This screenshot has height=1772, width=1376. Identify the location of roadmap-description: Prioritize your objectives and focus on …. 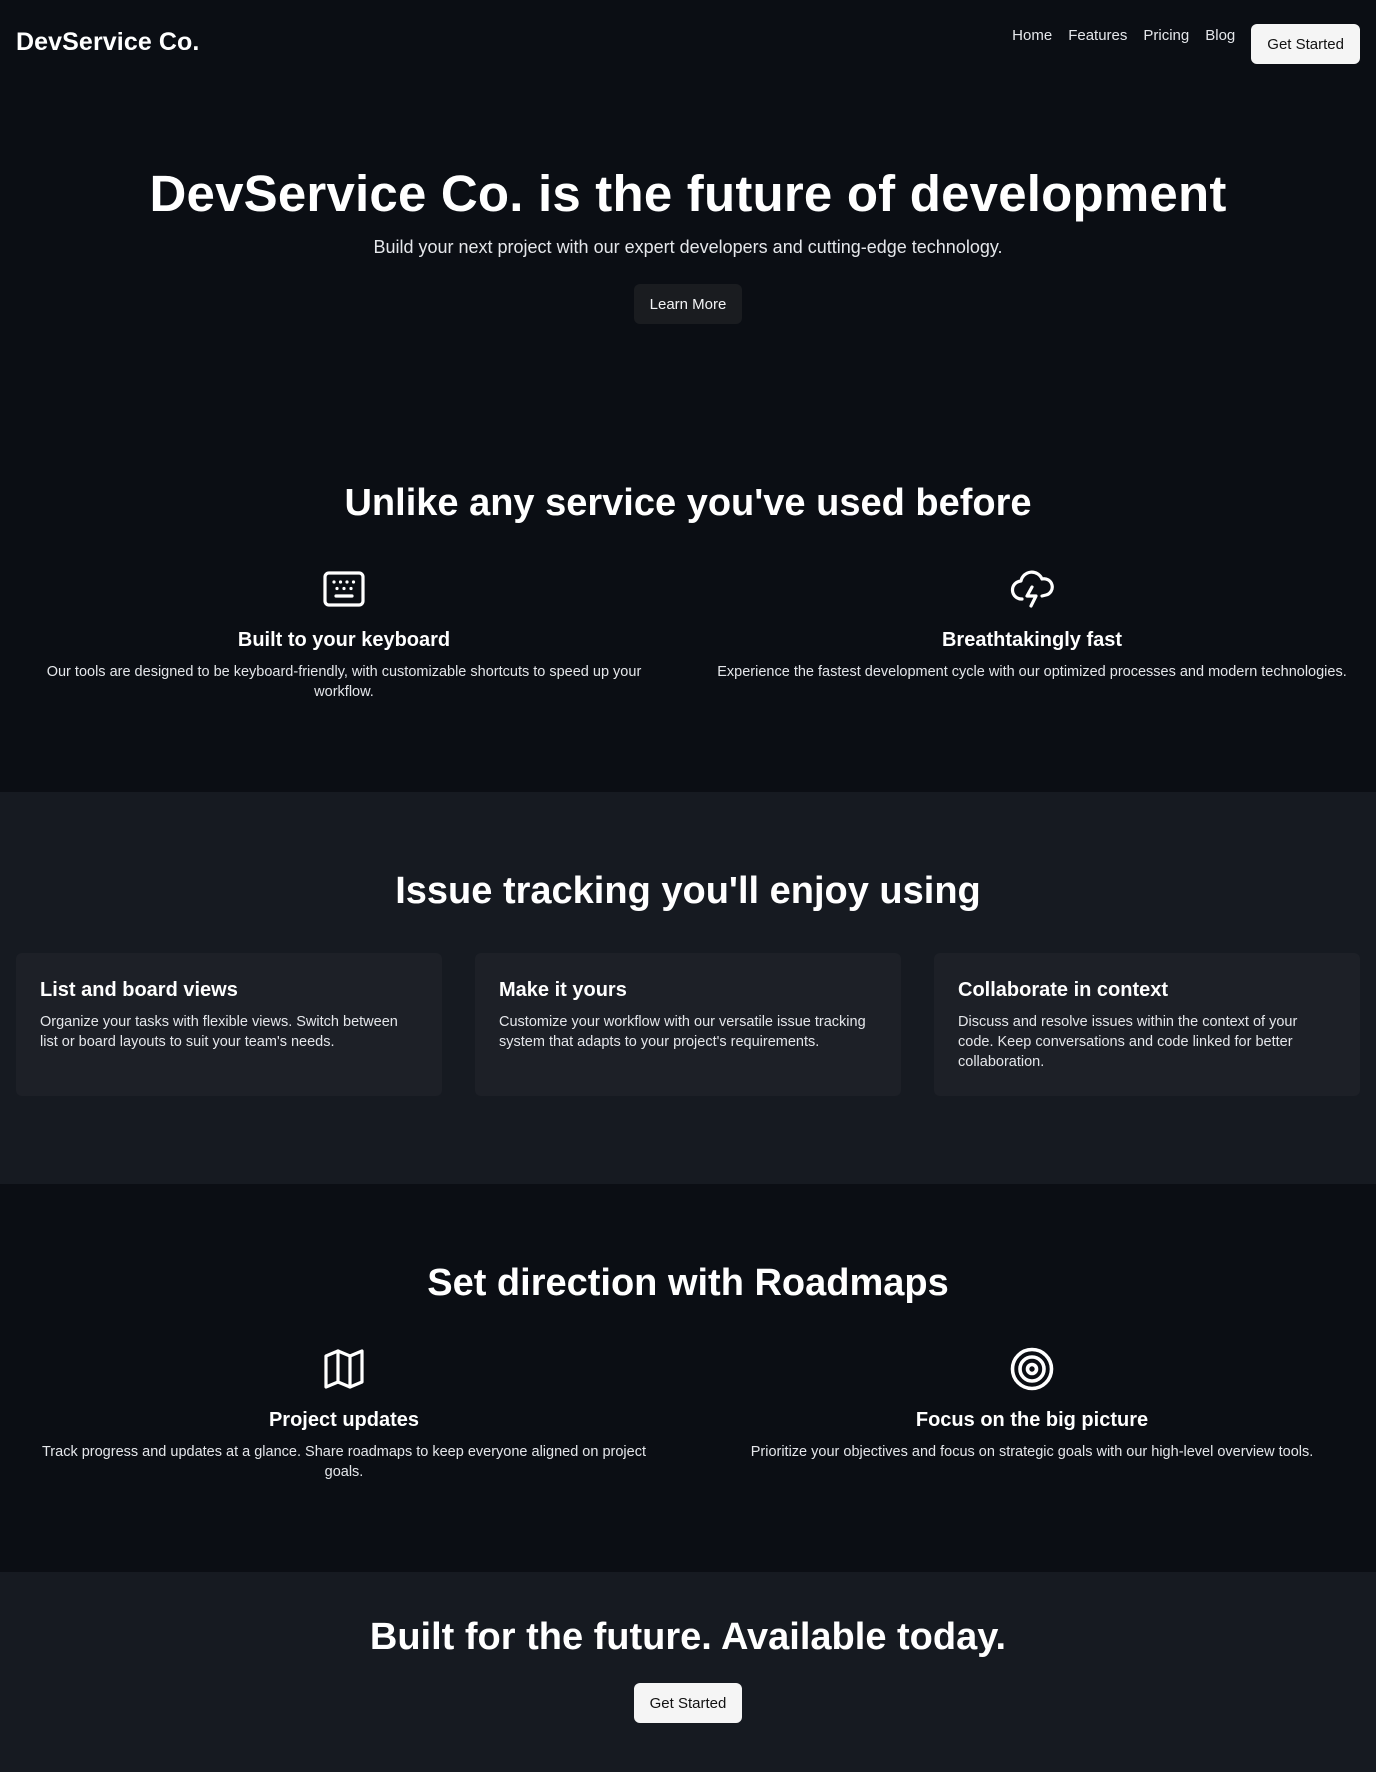
(1032, 1452).